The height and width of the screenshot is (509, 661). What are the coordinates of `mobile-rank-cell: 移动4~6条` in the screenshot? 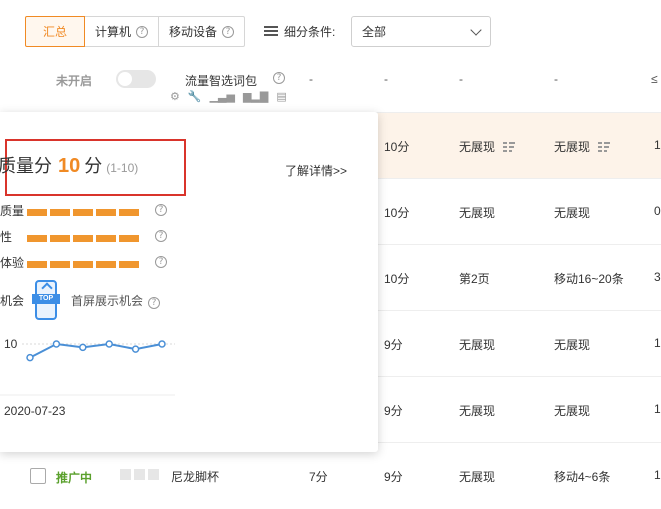 It's located at (582, 477).